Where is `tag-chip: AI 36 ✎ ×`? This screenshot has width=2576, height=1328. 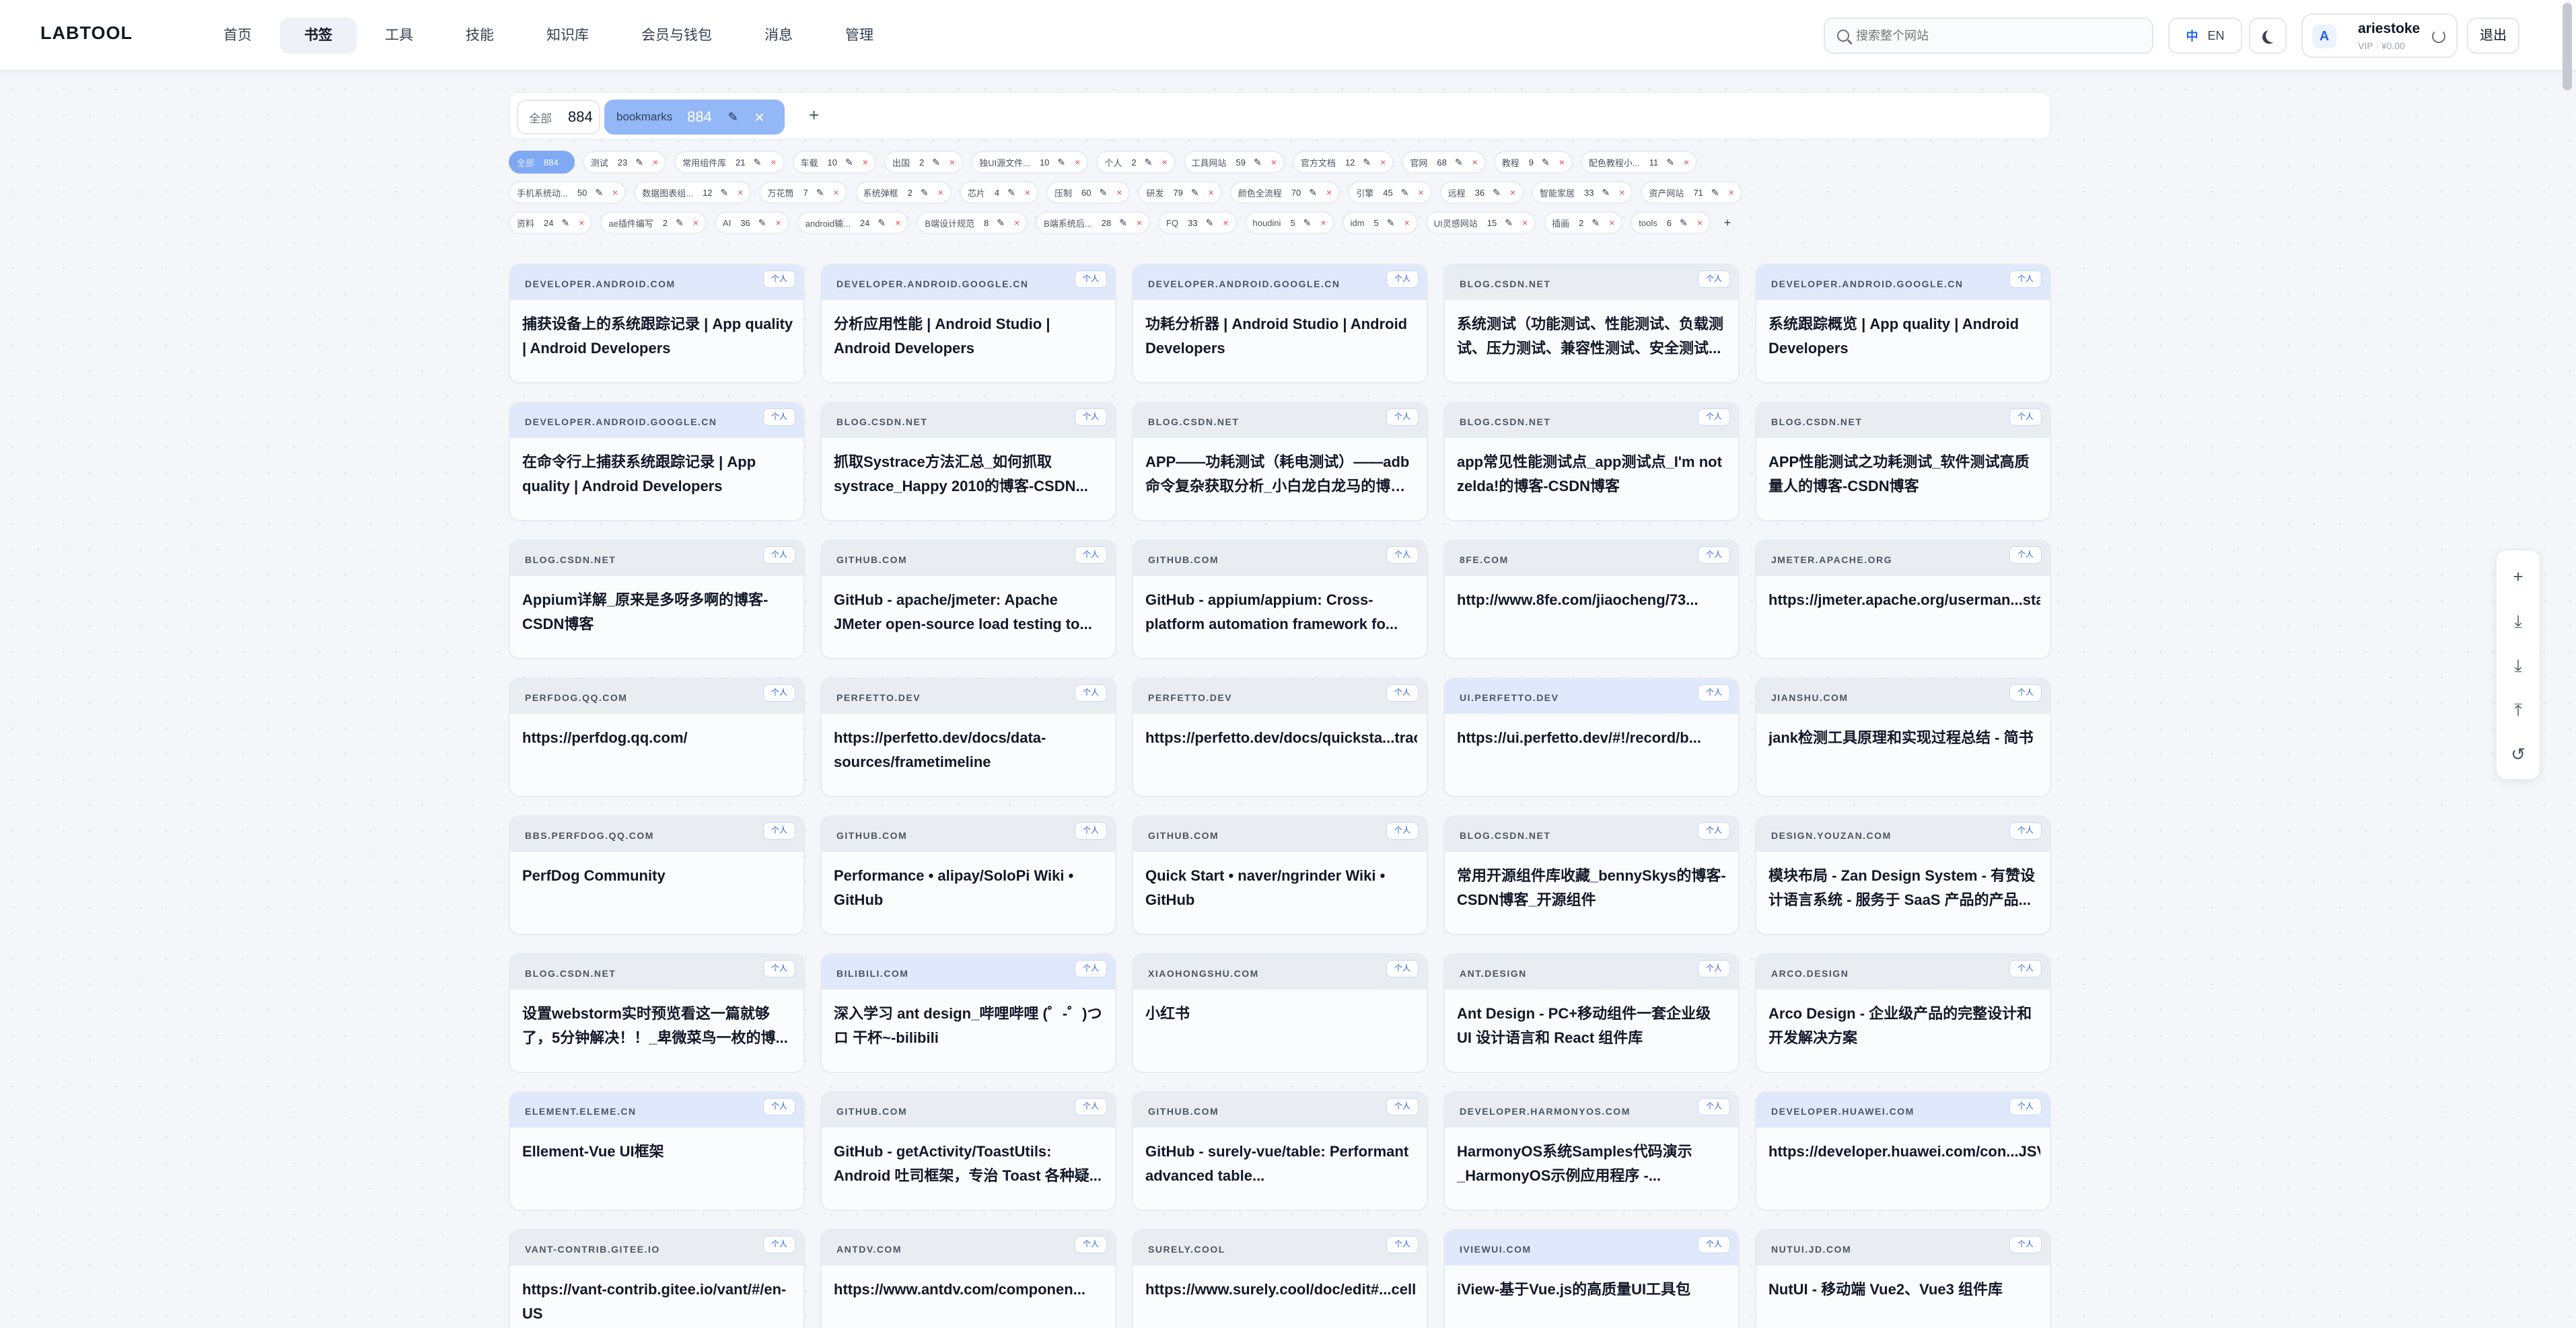
tag-chip: AI 36 ✎ × is located at coordinates (752, 223).